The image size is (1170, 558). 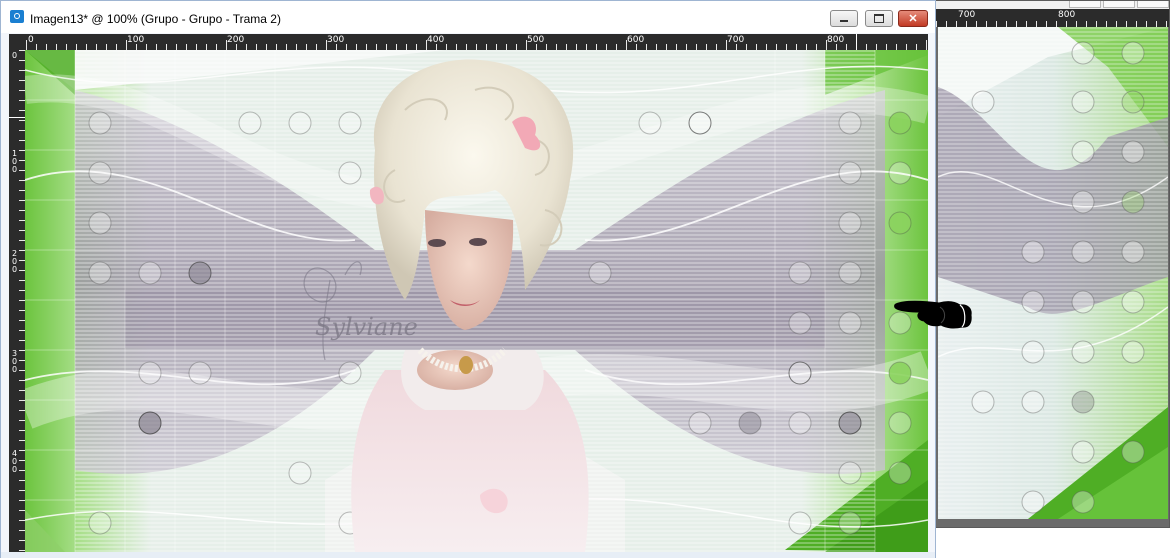 I want to click on close-icon: ✕, so click(x=913, y=19).